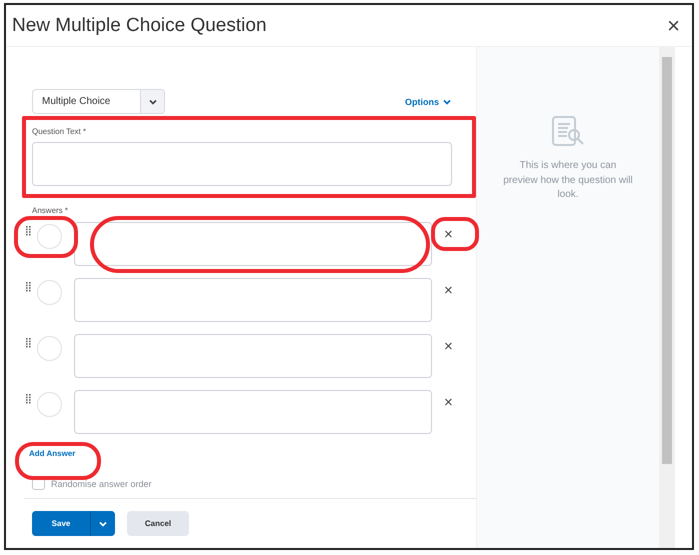  What do you see at coordinates (51, 210) in the screenshot?
I see `field-label: Answers *` at bounding box center [51, 210].